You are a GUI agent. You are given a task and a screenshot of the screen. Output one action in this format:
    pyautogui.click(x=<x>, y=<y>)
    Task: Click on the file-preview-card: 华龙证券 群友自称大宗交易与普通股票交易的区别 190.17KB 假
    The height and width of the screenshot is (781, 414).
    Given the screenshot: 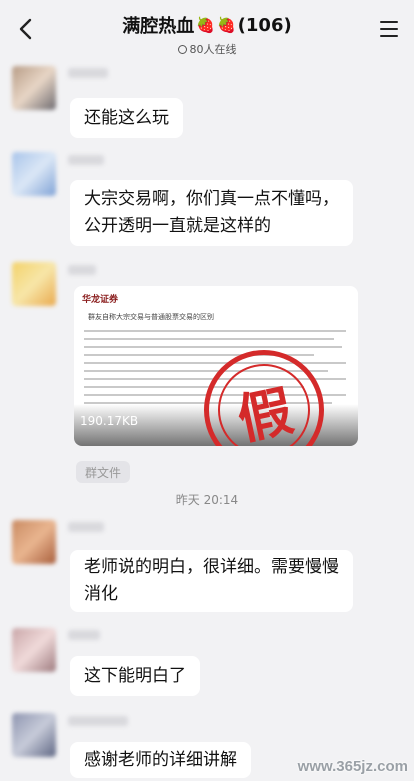 What is the action you would take?
    pyautogui.click(x=216, y=366)
    